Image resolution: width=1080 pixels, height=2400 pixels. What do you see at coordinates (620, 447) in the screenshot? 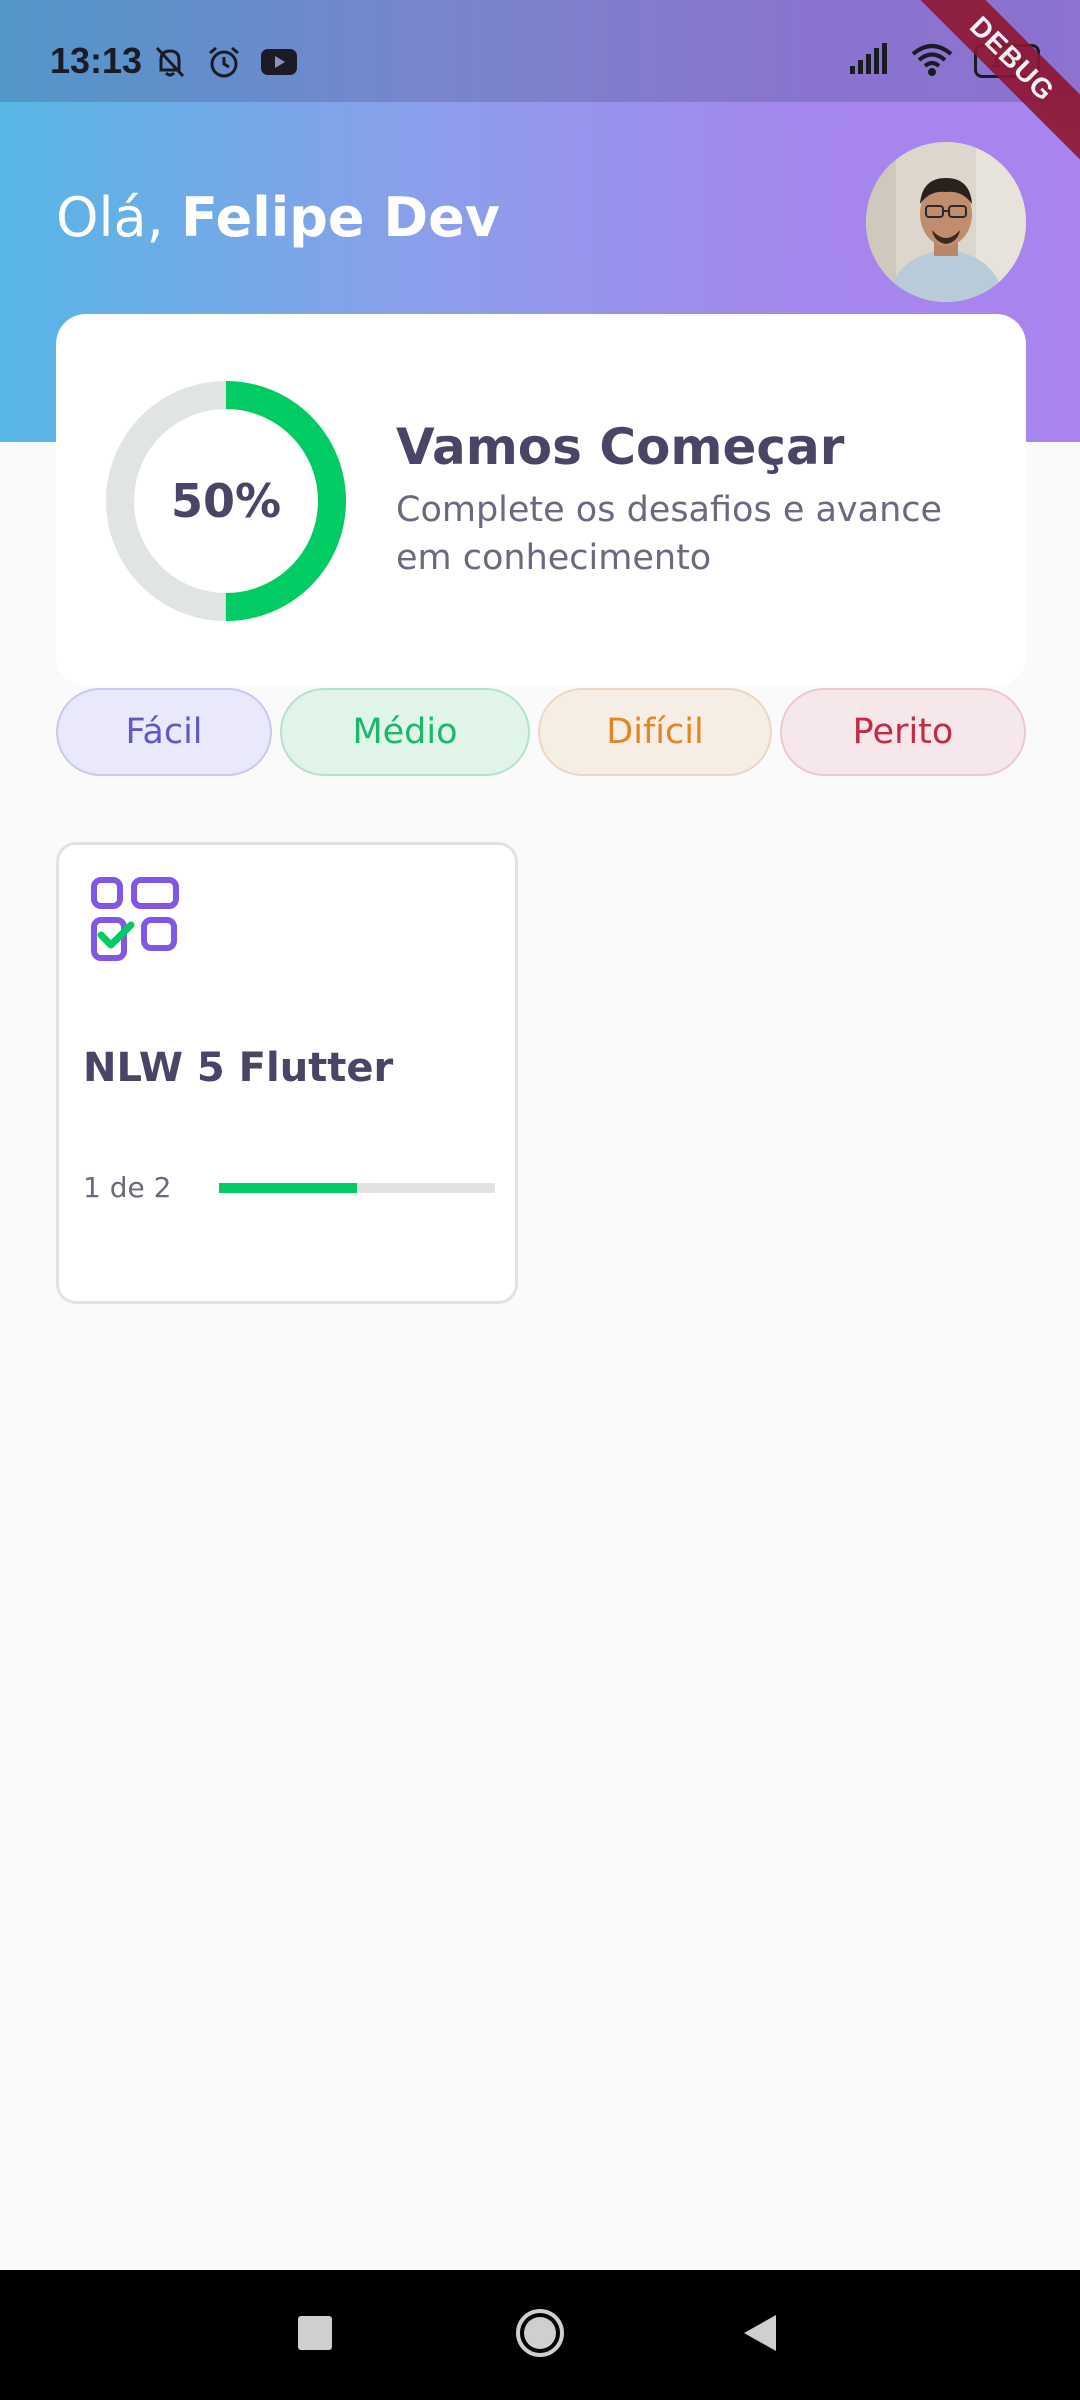
I see `card-title: Vamos Começar` at bounding box center [620, 447].